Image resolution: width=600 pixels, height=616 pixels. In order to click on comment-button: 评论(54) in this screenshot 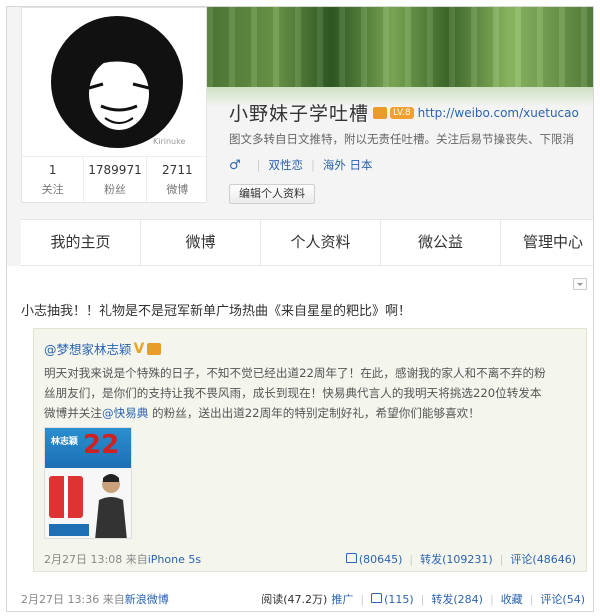, I will do `click(562, 599)`.